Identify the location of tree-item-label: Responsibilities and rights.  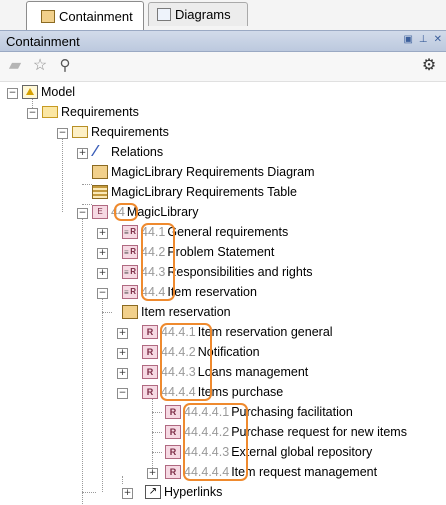
(240, 272).